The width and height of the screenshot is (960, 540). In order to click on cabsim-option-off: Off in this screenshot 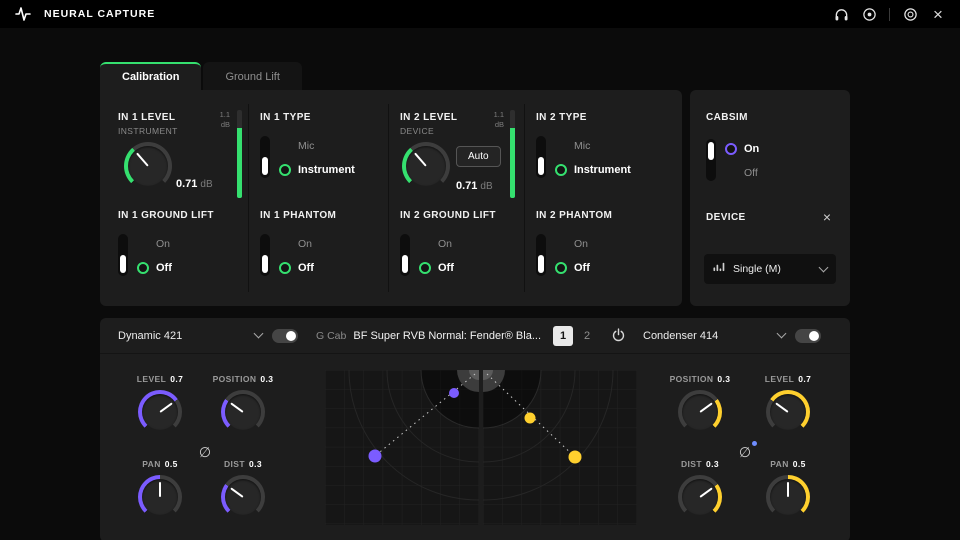, I will do `click(742, 173)`.